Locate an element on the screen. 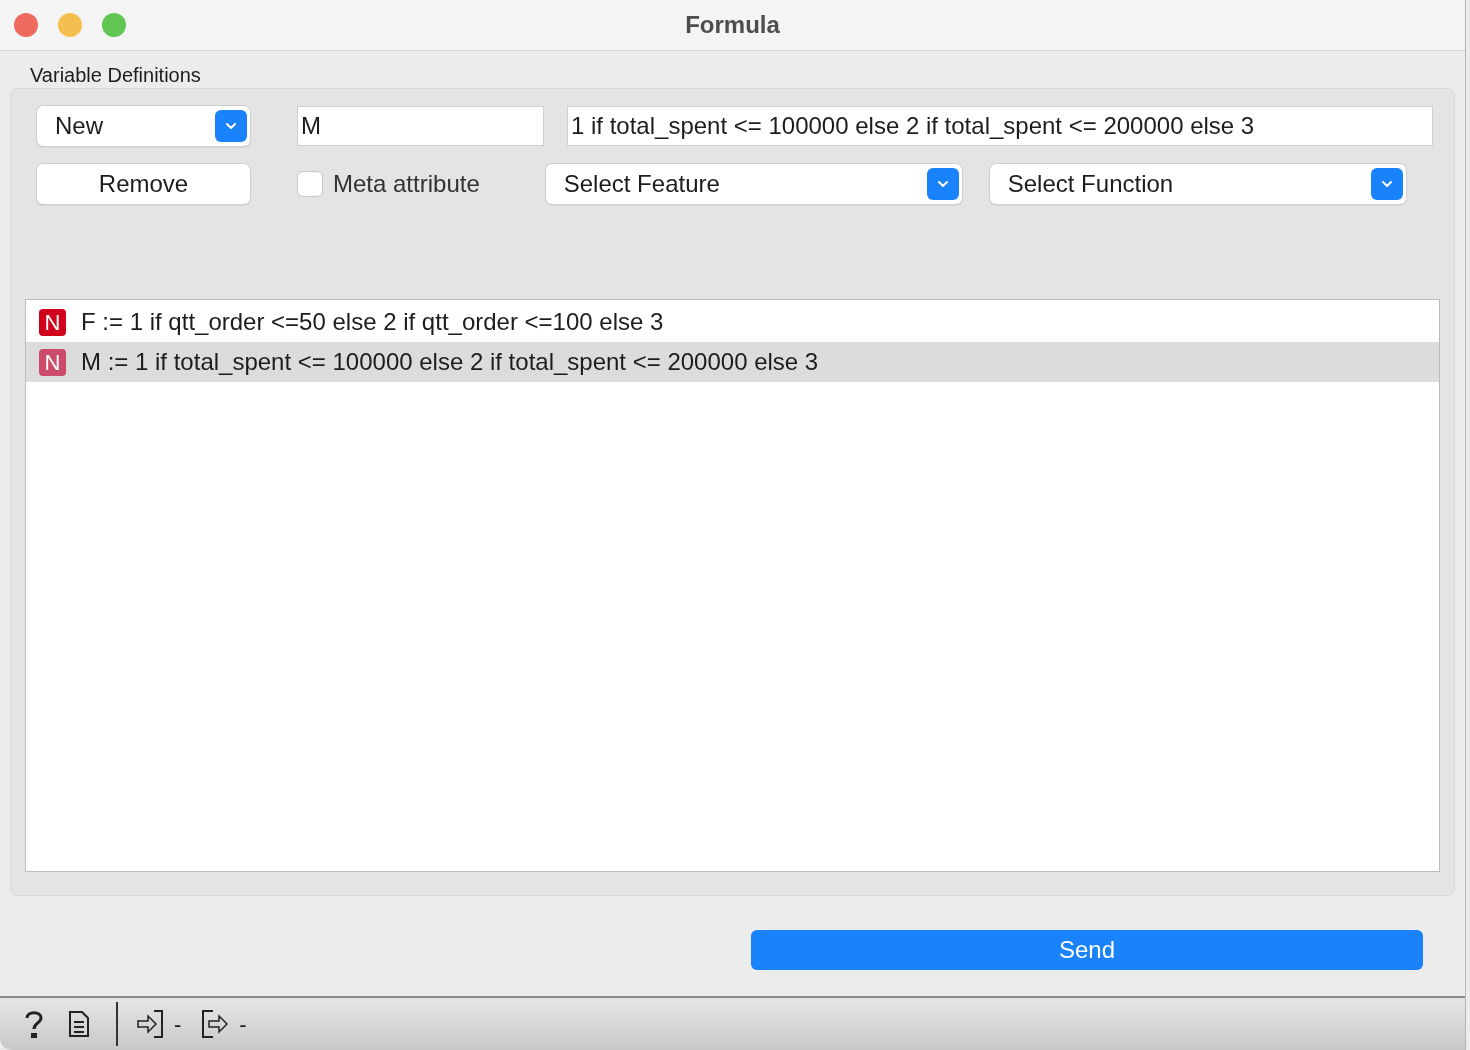 This screenshot has width=1470, height=1050. function-dropdown: Select Function is located at coordinates (1197, 184).